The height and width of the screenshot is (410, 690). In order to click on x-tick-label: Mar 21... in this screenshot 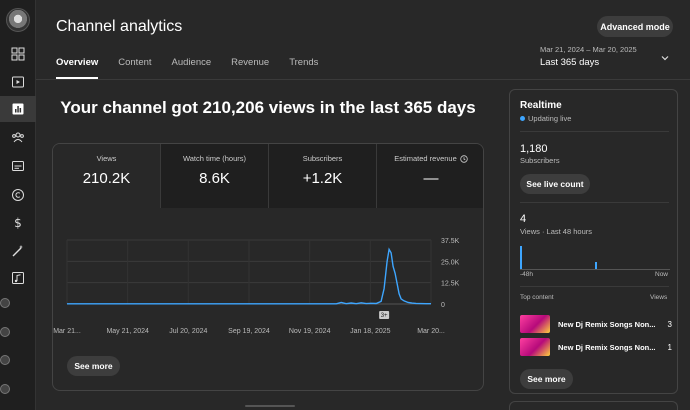, I will do `click(67, 331)`.